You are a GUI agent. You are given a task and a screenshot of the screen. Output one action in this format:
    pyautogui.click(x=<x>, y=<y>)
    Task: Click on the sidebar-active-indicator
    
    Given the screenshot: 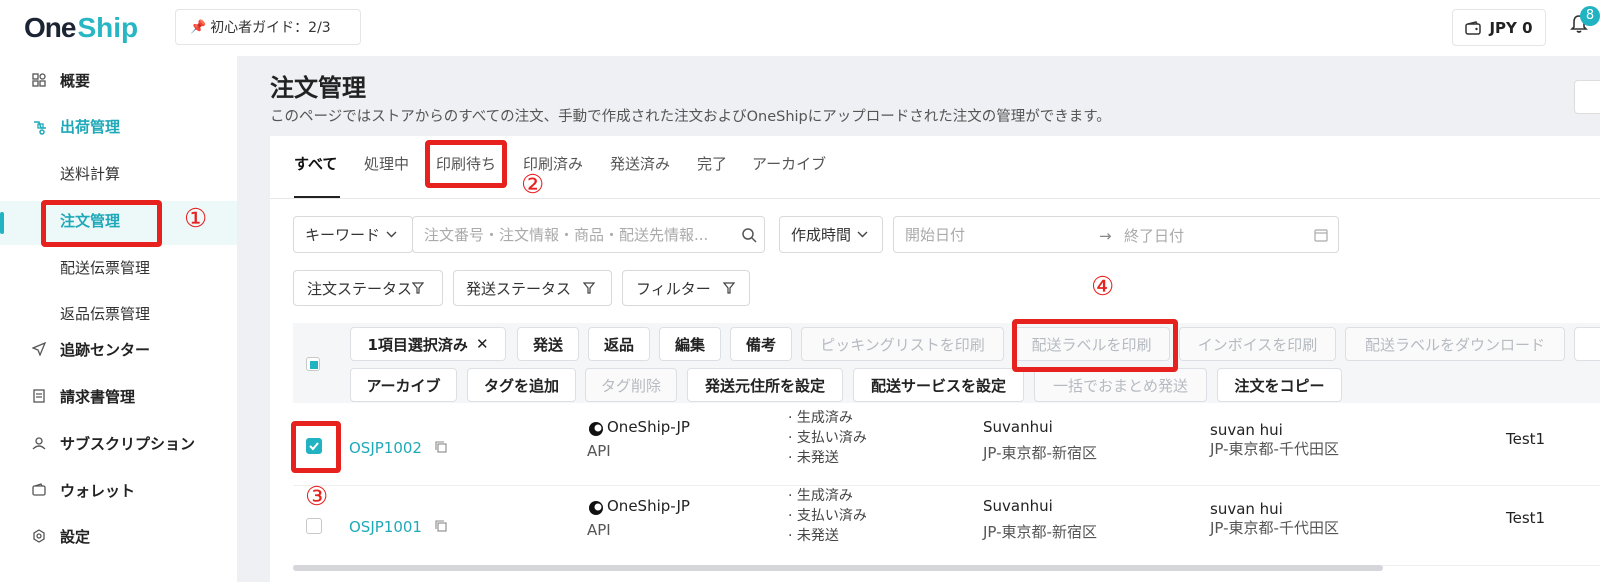 What is the action you would take?
    pyautogui.click(x=2, y=223)
    